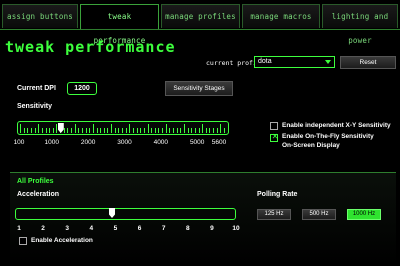 The height and width of the screenshot is (266, 400). Describe the element at coordinates (62, 240) in the screenshot. I see `enable-acceleration-label: Enable Acceleration` at that location.